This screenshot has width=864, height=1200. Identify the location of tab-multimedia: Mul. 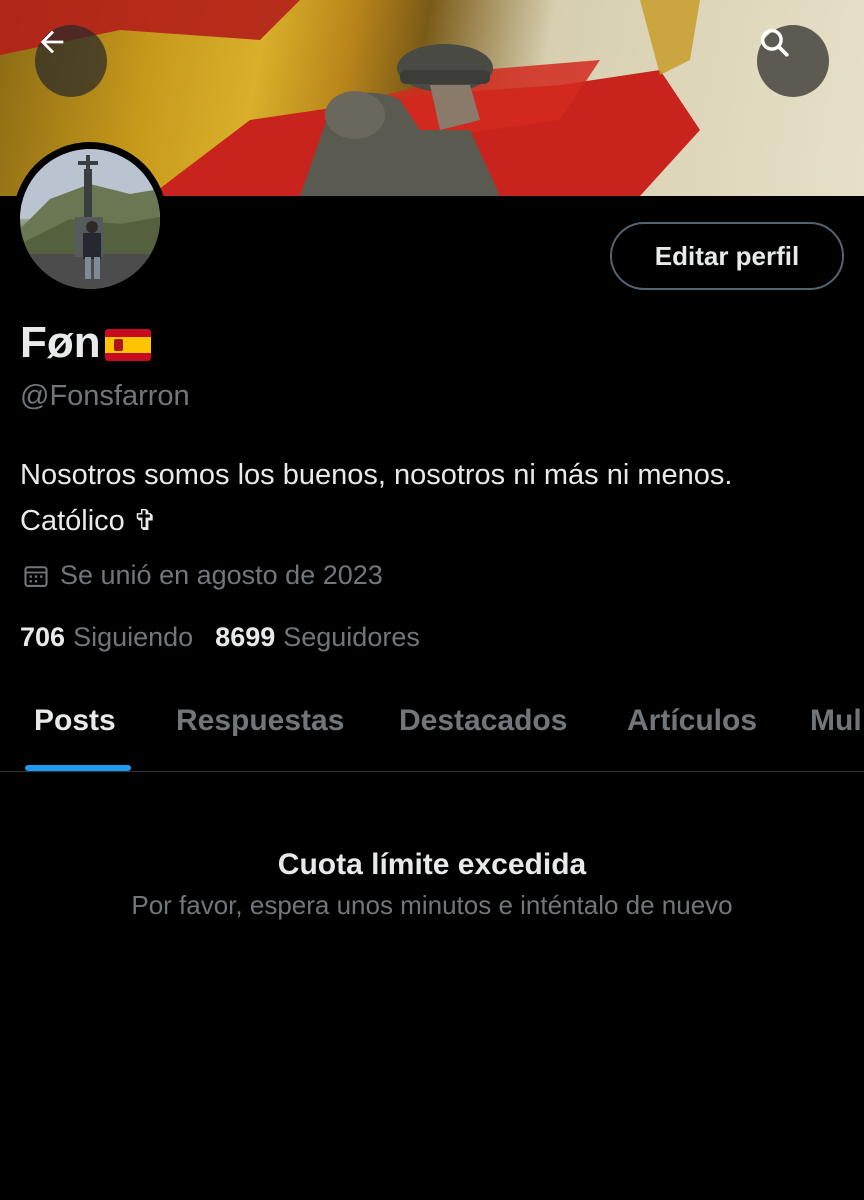
(836, 721).